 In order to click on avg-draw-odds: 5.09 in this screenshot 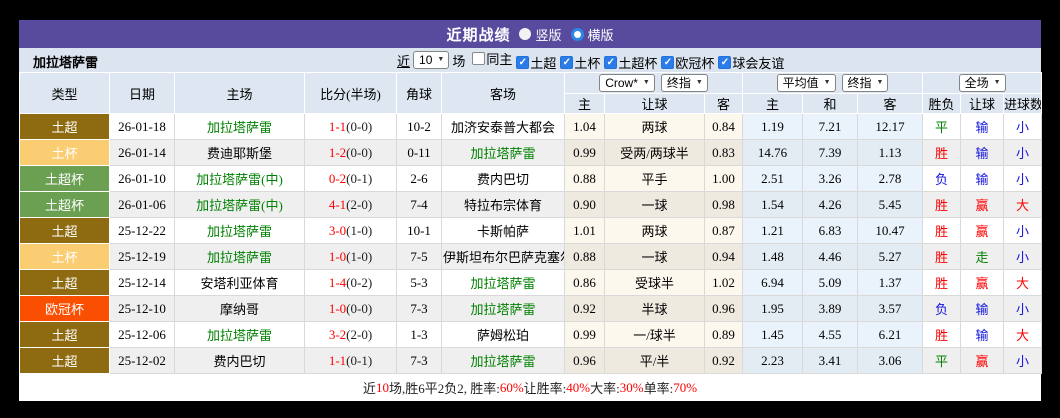, I will do `click(830, 282)`.